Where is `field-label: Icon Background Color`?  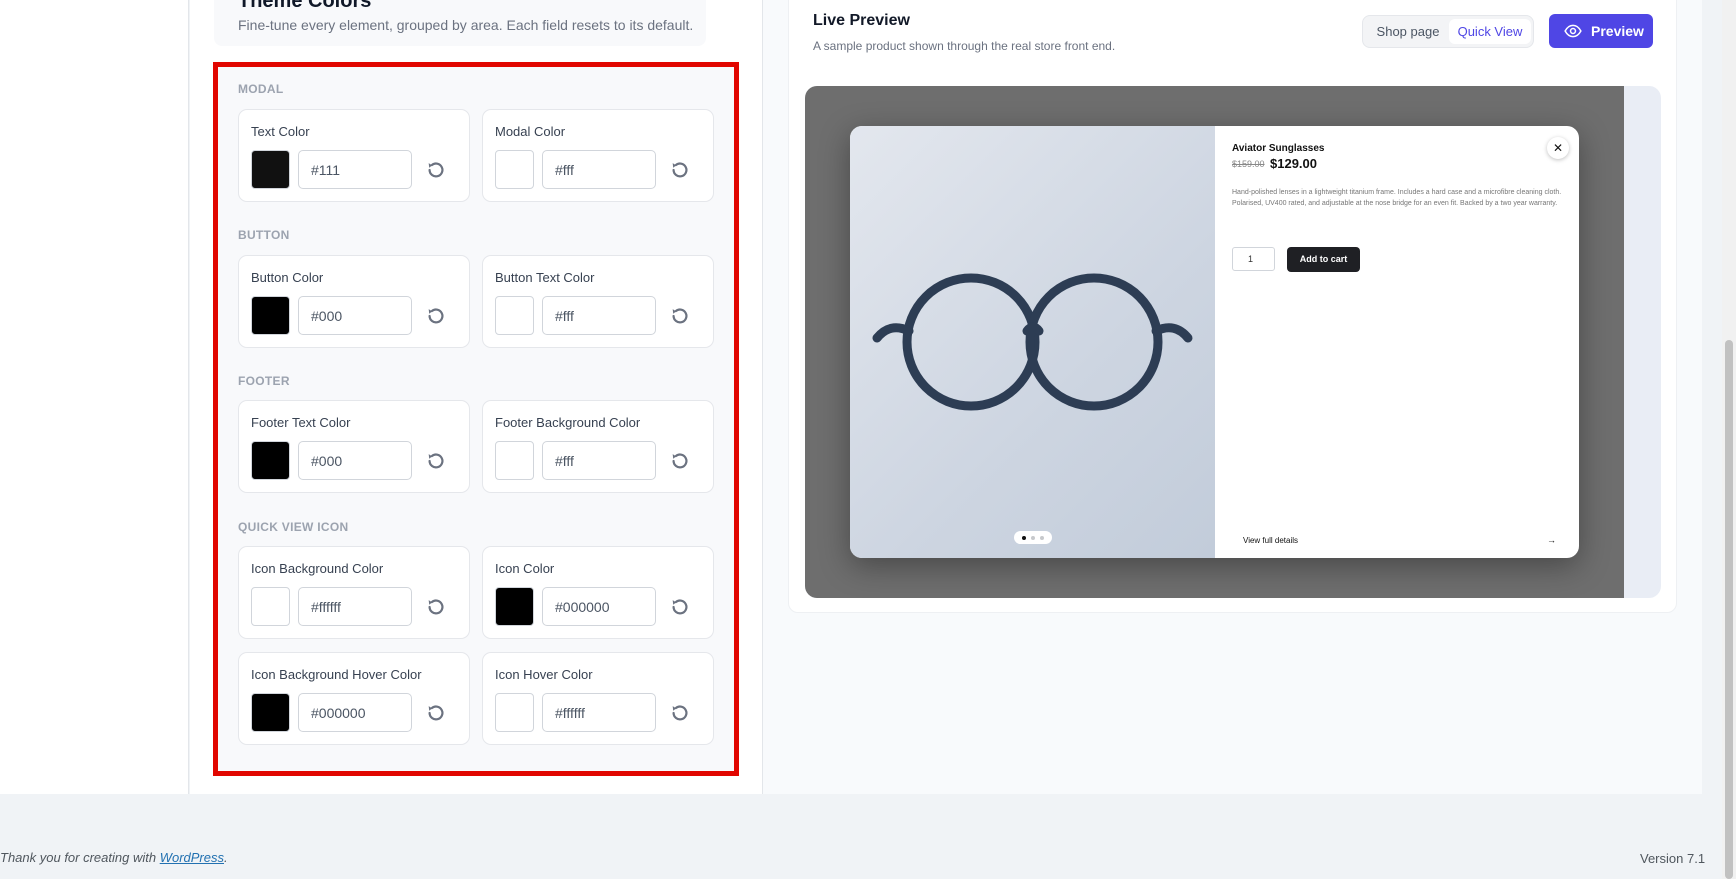
field-label: Icon Background Color is located at coordinates (317, 568).